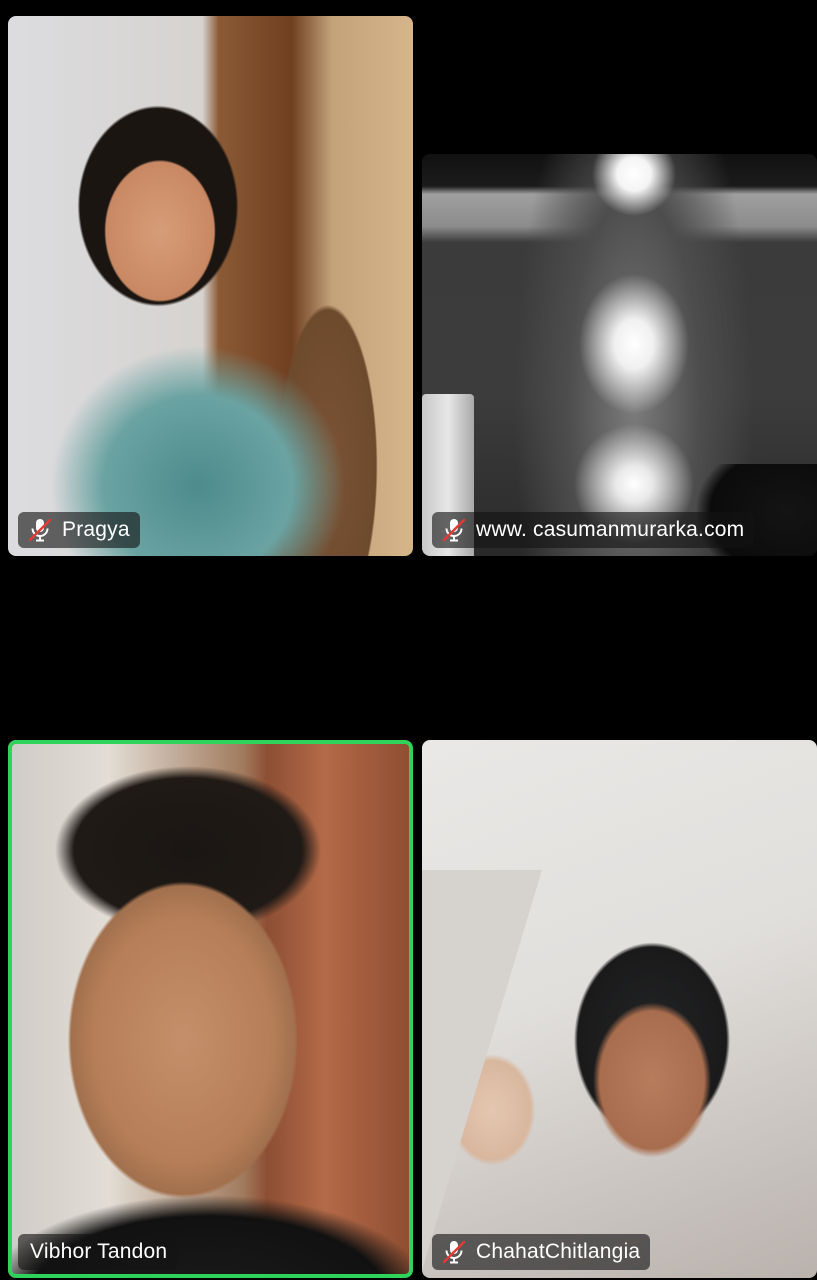 The image size is (817, 1280). Describe the element at coordinates (558, 1251) in the screenshot. I see `participant-name: ChahatChitlangia` at that location.